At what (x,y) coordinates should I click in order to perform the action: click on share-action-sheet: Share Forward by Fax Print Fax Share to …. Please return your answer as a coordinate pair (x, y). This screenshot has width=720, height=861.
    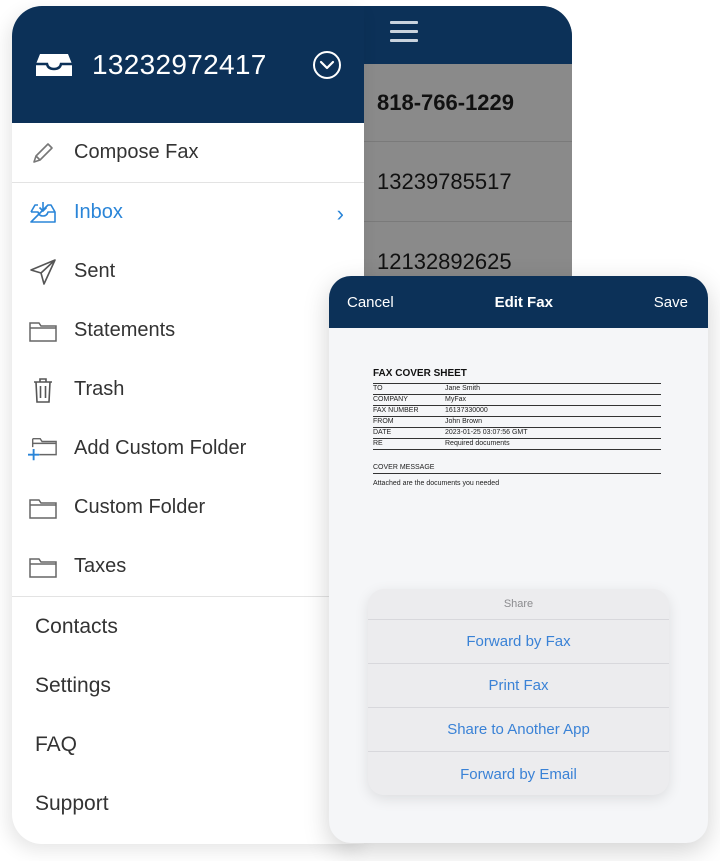
    Looking at the image, I should click on (518, 692).